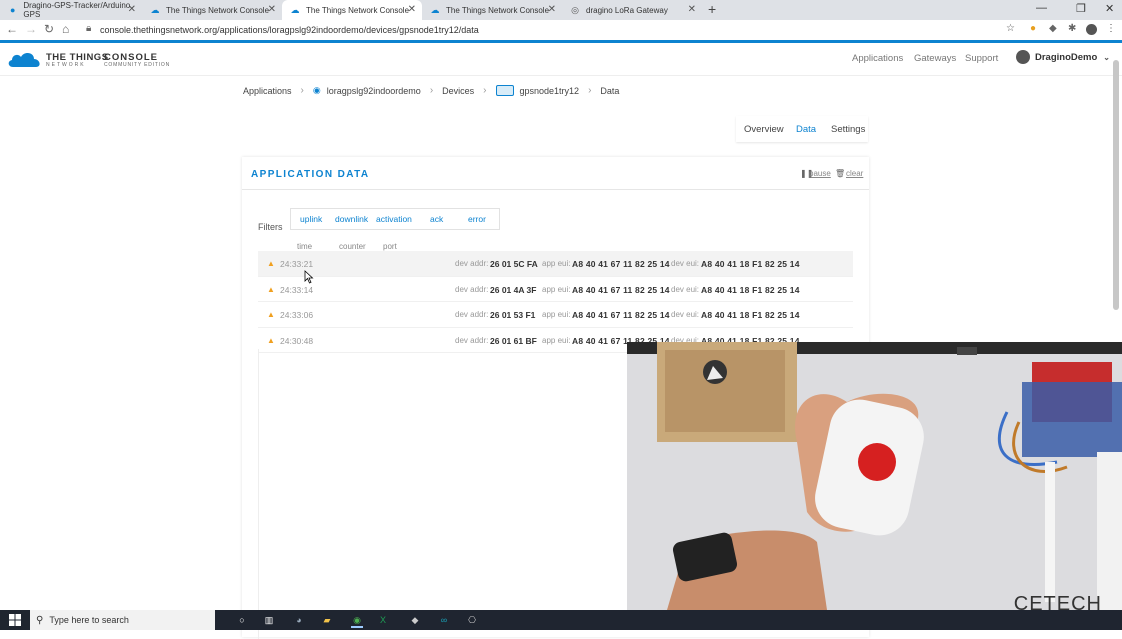 This screenshot has width=1122, height=639. I want to click on extension-icon: ●, so click(1033, 28).